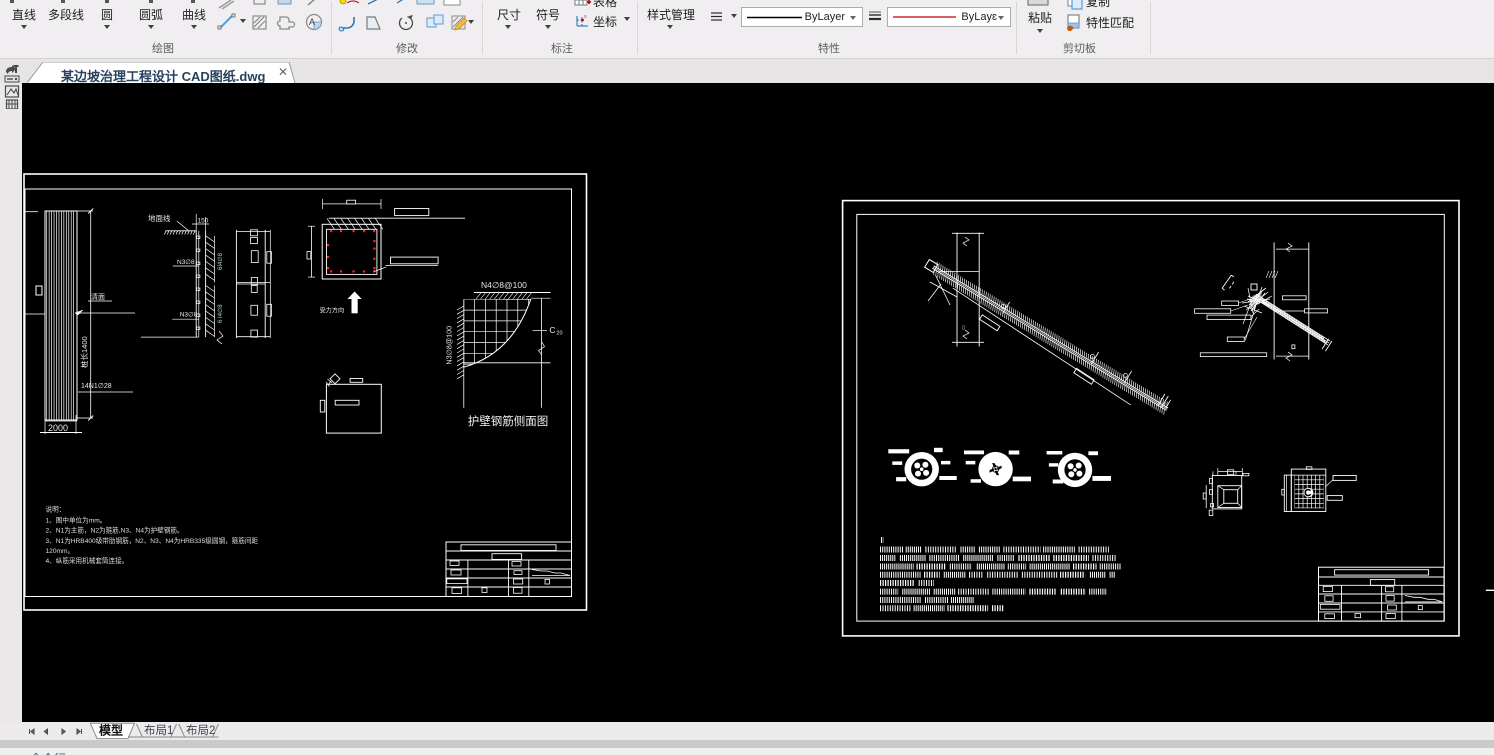  What do you see at coordinates (96, 386) in the screenshot?
I see `svg-text: 14N1∅28` at bounding box center [96, 386].